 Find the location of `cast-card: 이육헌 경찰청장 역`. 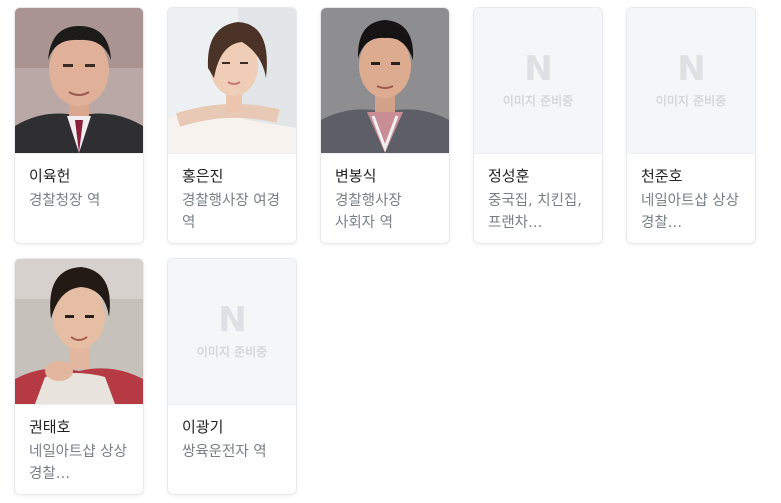

cast-card: 이육헌 경찰청장 역 is located at coordinates (79, 125).